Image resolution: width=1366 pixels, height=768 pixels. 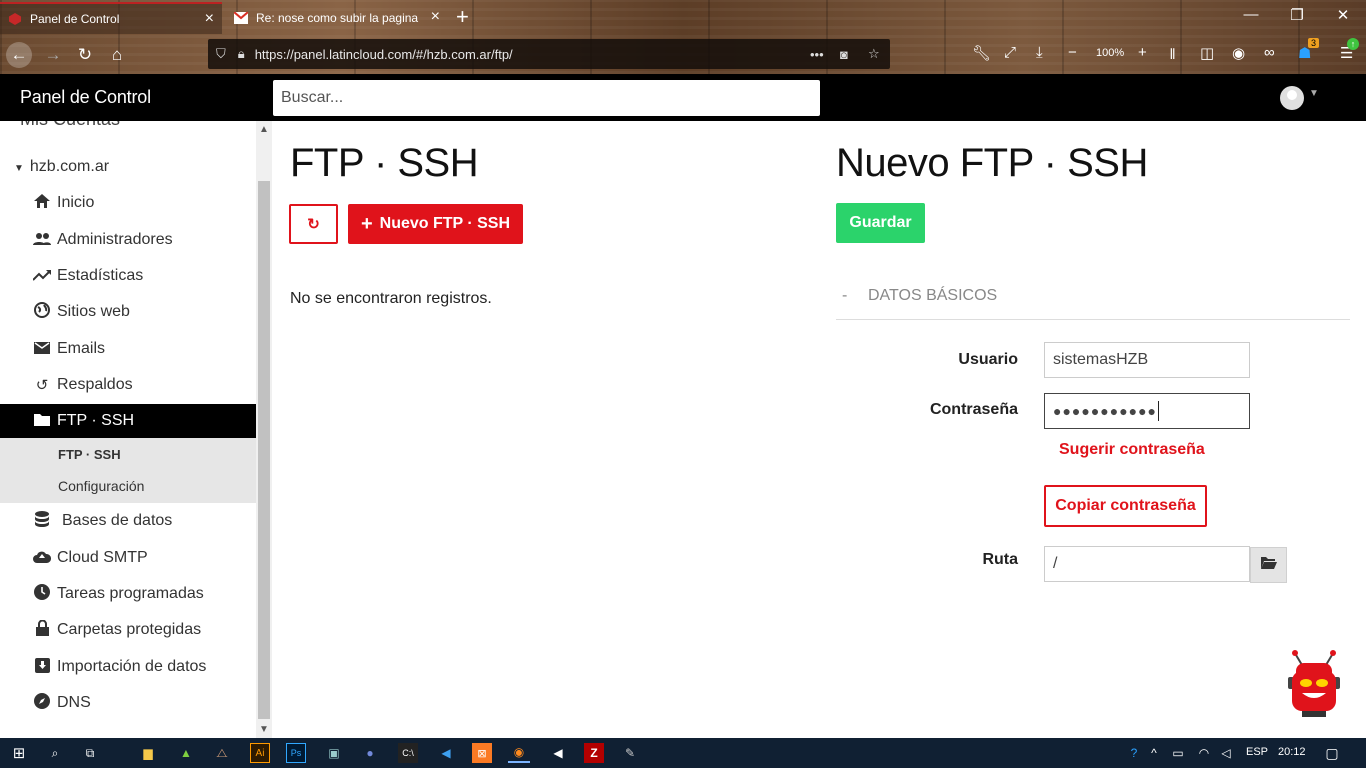 I want to click on sidebar-item-sitios-web: Sitios web, so click(x=128, y=312).